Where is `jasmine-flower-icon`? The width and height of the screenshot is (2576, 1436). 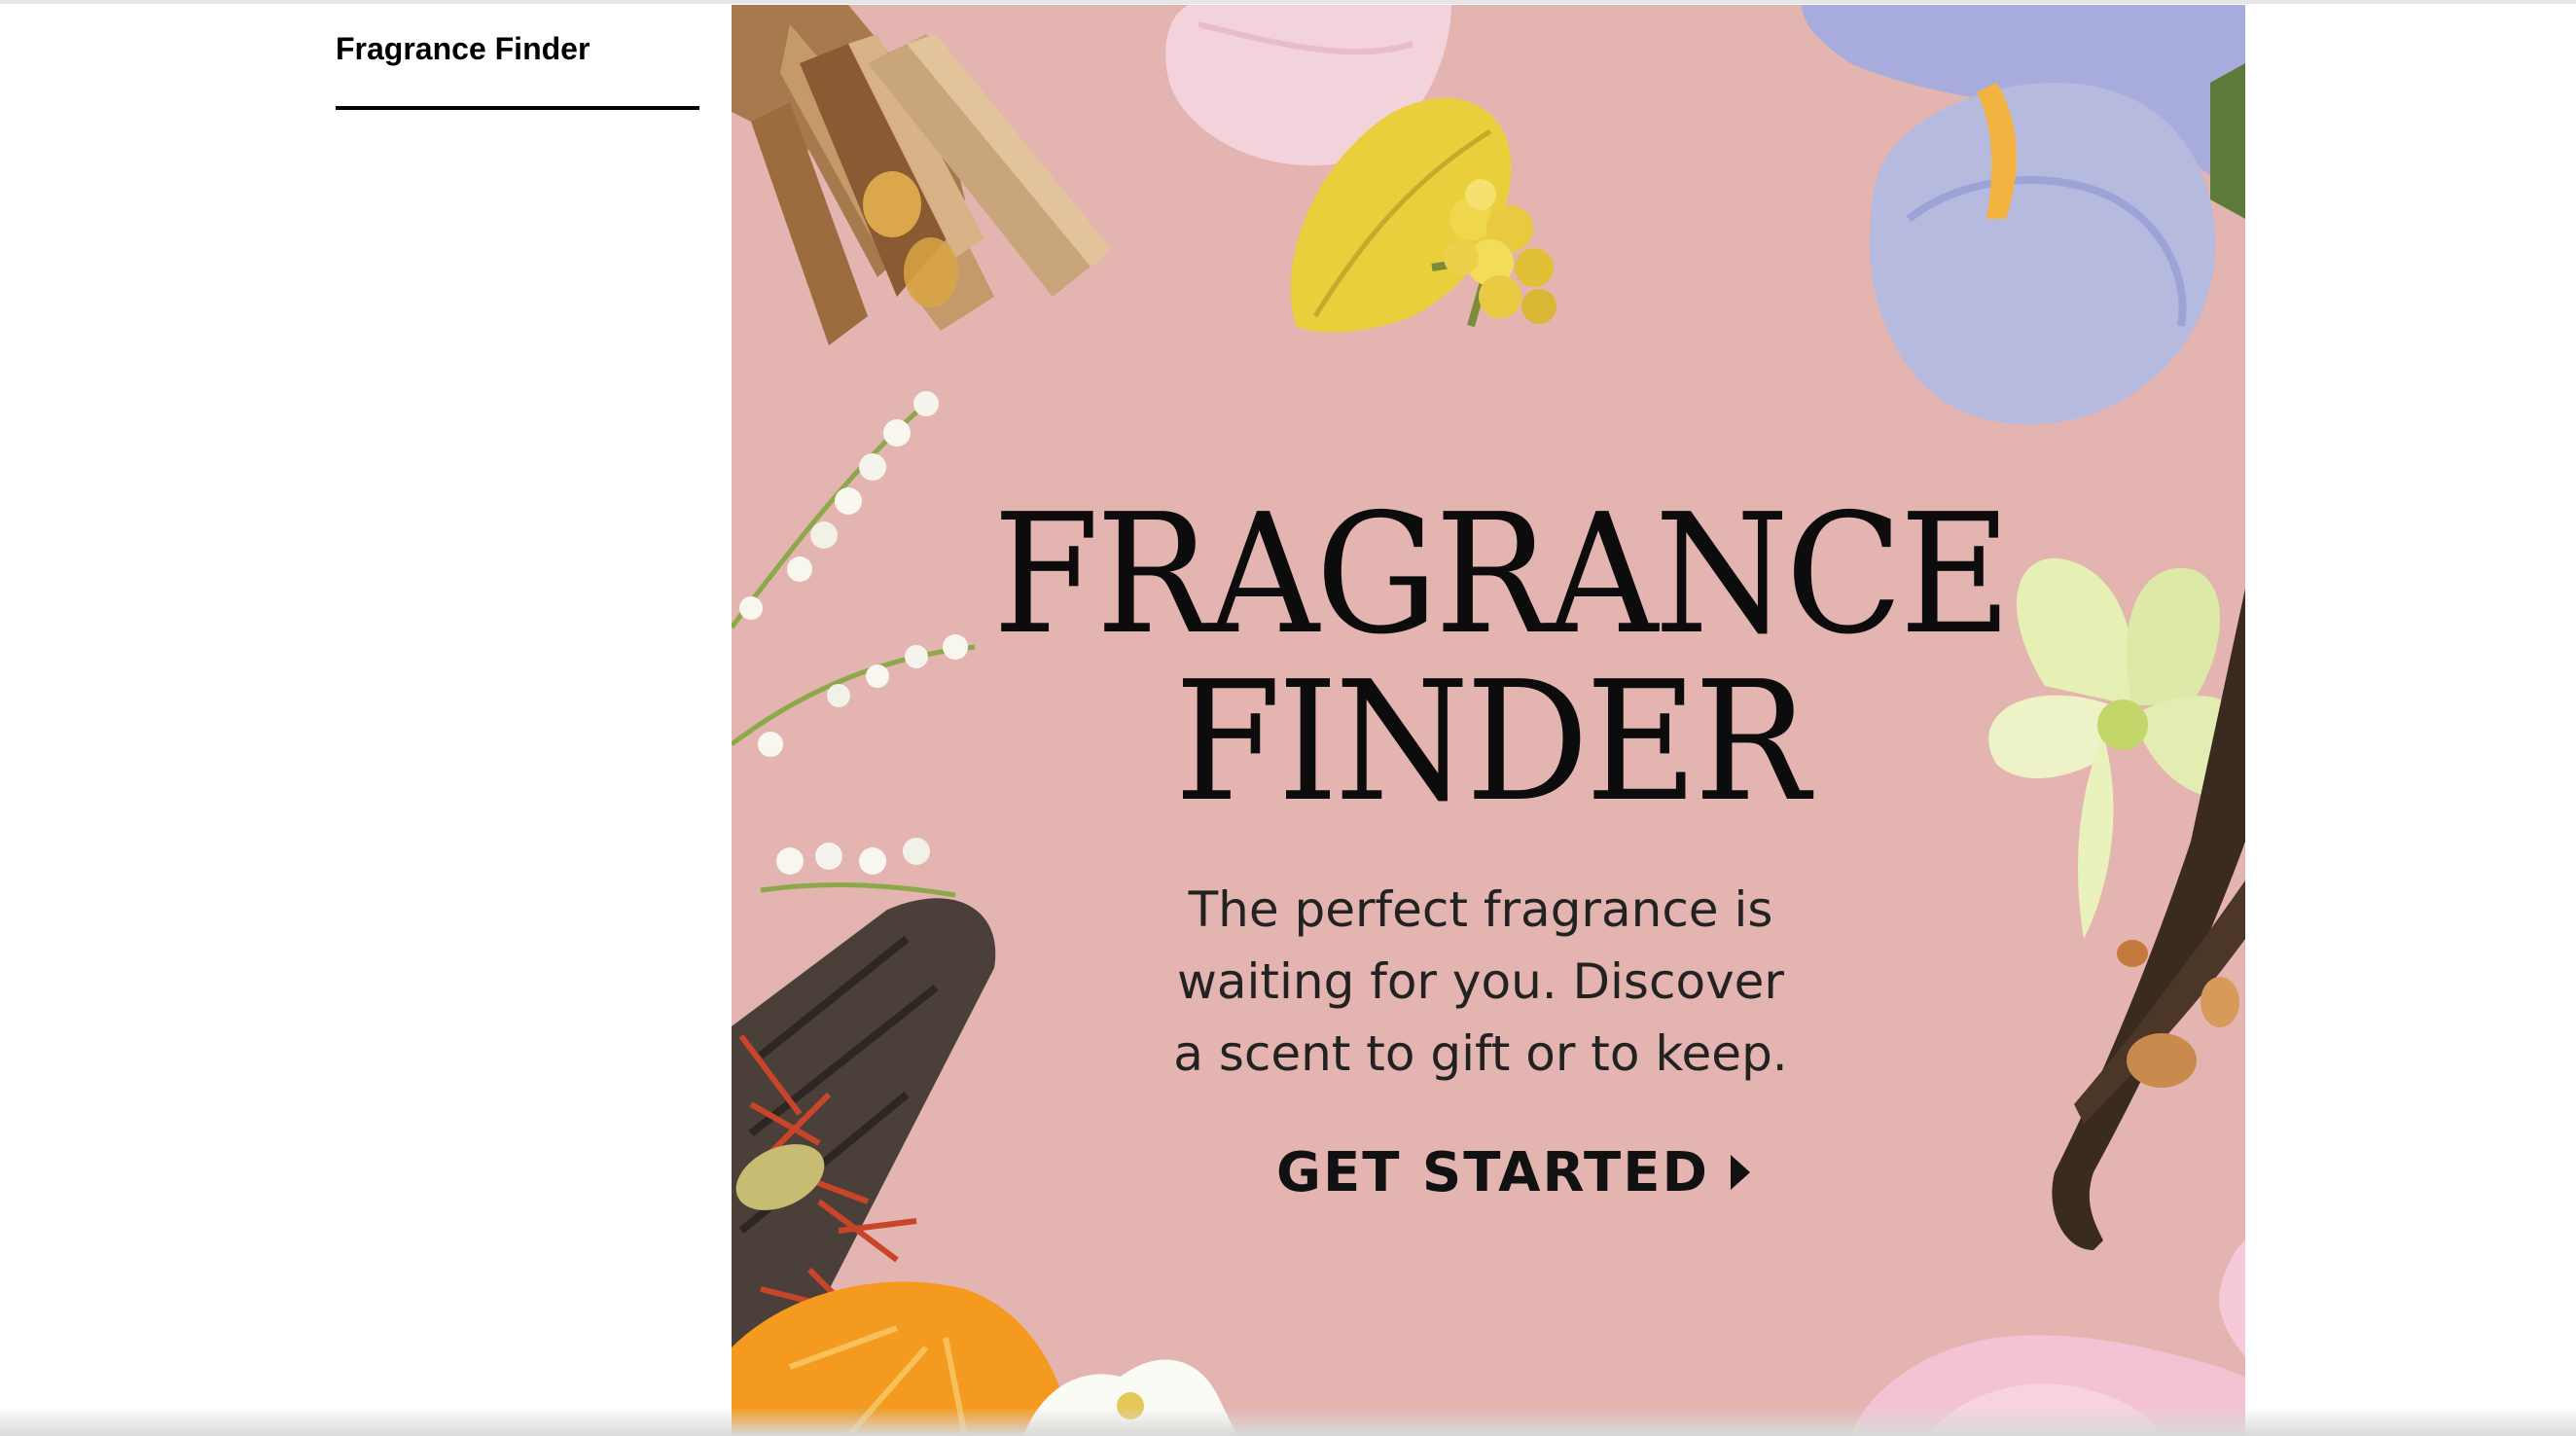 jasmine-flower-icon is located at coordinates (1130, 1397).